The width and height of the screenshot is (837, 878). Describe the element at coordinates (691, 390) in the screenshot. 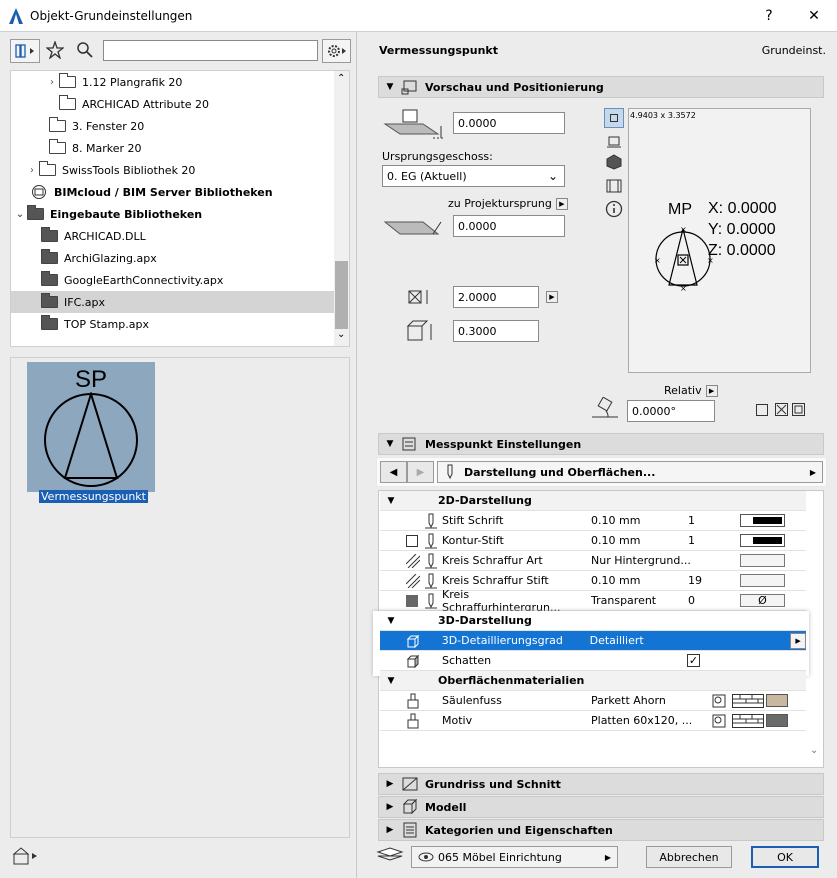

I see `relative-toggle: Relativ ▶` at that location.